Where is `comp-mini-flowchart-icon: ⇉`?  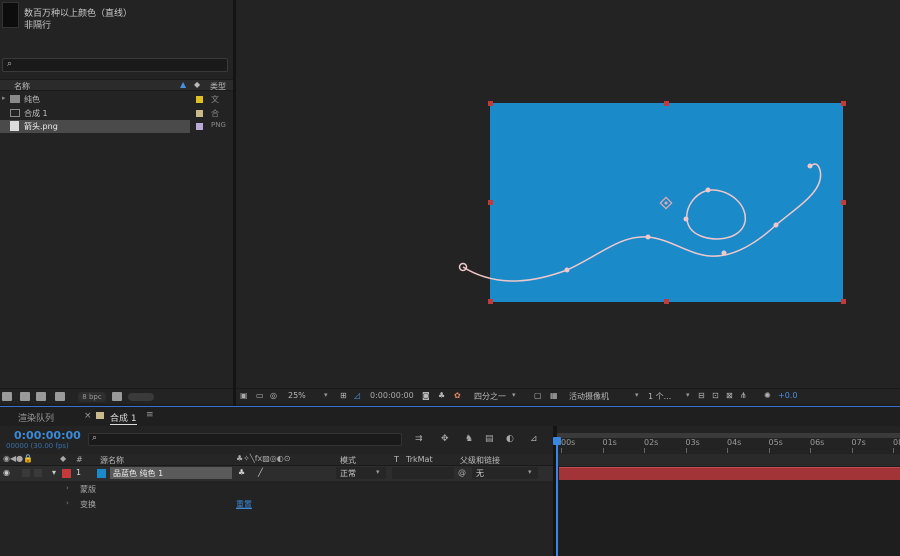
comp-mini-flowchart-icon: ⇉ is located at coordinates (419, 439).